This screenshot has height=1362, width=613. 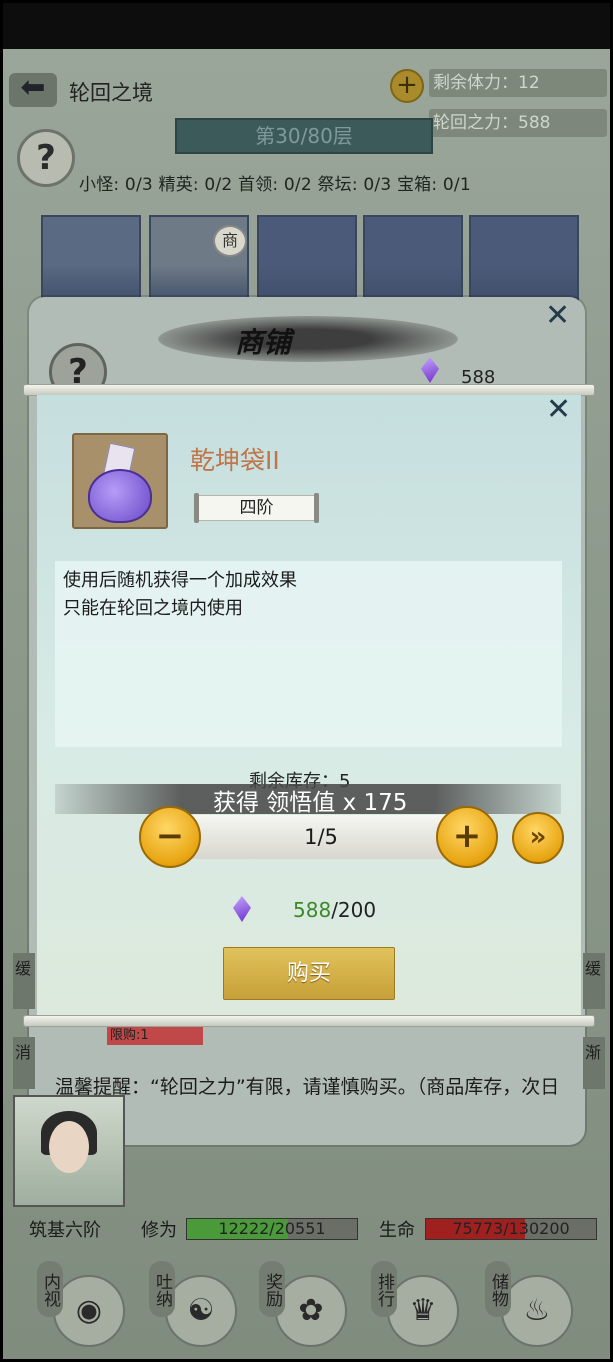 What do you see at coordinates (50, 1289) in the screenshot?
I see `nav-label: 内视` at bounding box center [50, 1289].